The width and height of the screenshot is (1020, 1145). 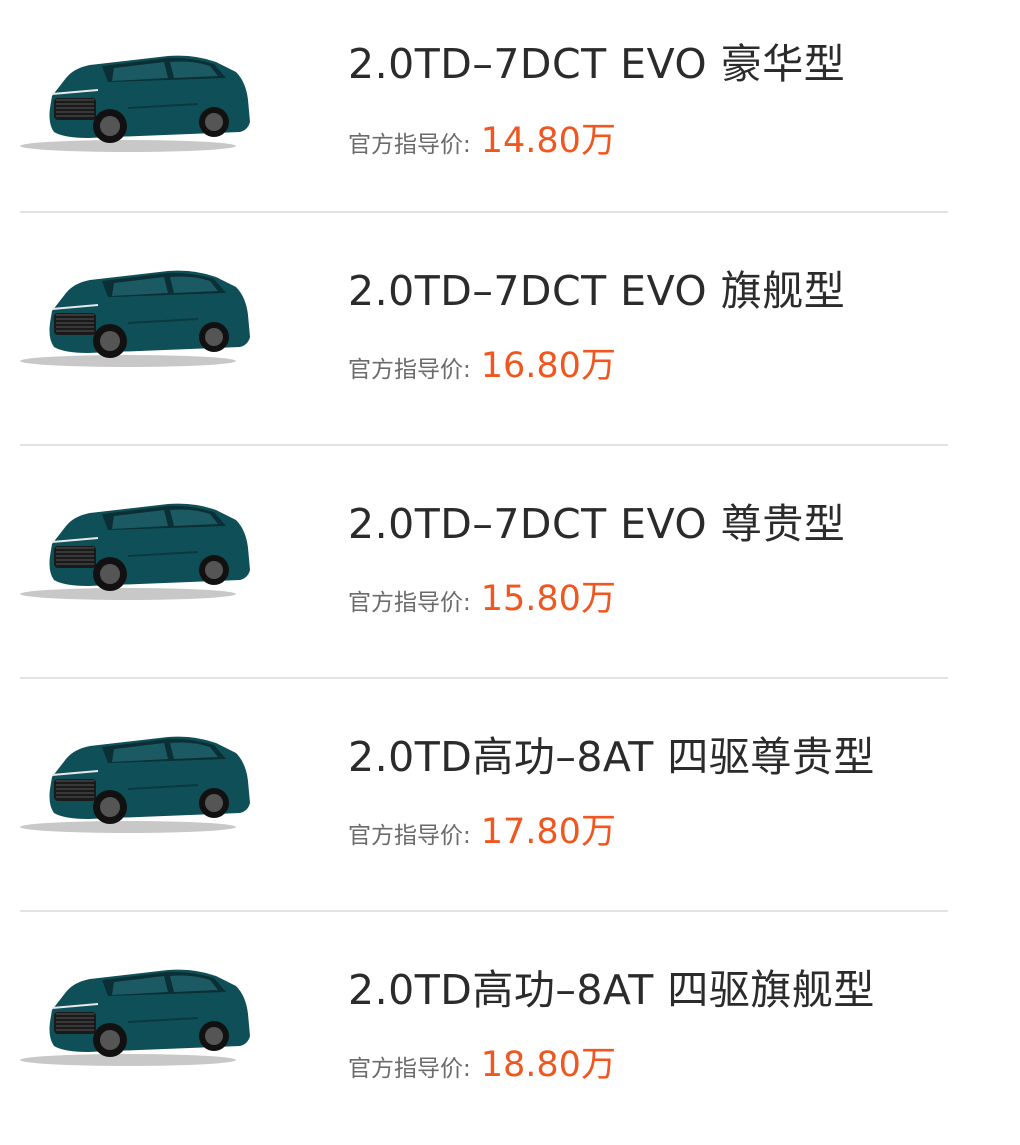 I want to click on price-value: 18.80万, so click(x=548, y=1065).